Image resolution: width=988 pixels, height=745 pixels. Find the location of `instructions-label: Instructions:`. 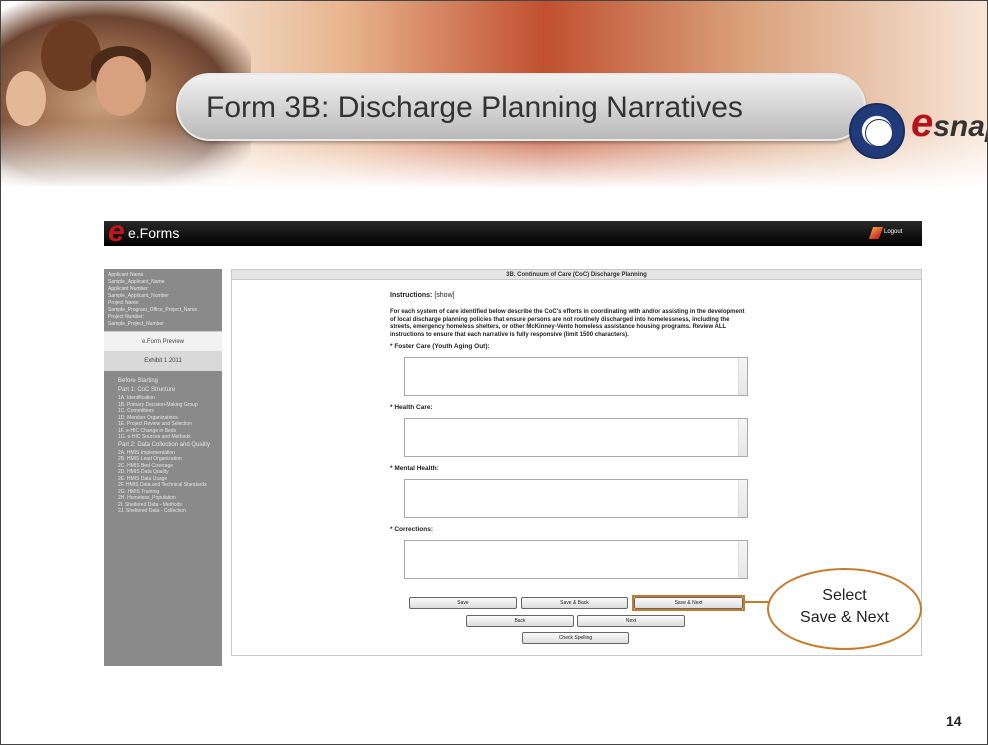

instructions-label: Instructions: is located at coordinates (411, 295).